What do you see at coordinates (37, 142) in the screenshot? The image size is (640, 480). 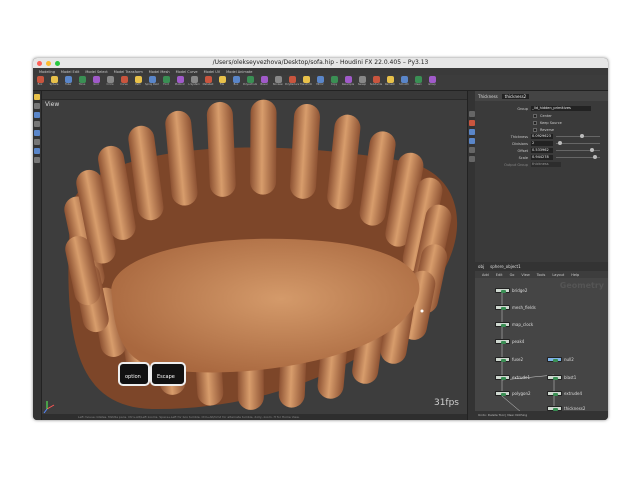 I see `pose-tool-icon` at bounding box center [37, 142].